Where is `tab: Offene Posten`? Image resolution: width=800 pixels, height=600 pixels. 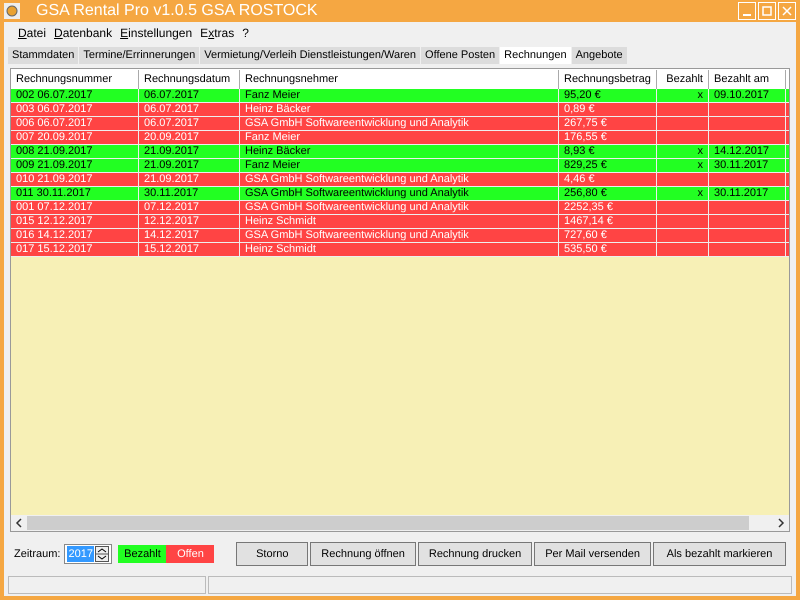
tab: Offene Posten is located at coordinates (460, 55).